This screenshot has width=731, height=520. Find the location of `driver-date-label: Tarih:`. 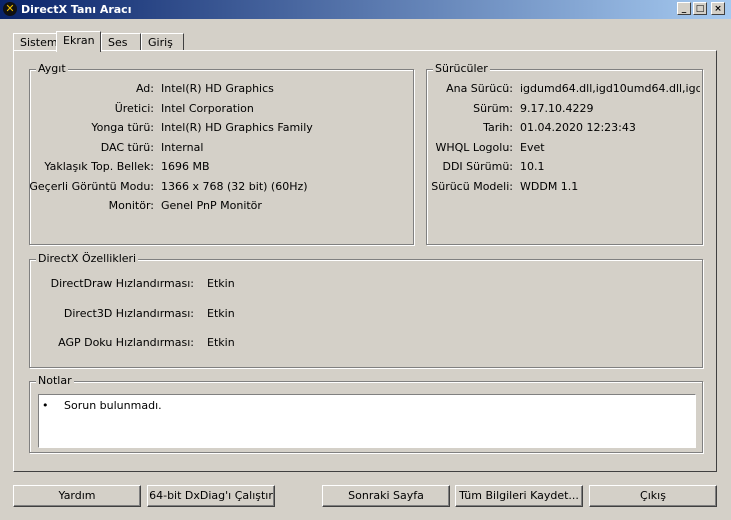

driver-date-label: Tarih: is located at coordinates (498, 127).